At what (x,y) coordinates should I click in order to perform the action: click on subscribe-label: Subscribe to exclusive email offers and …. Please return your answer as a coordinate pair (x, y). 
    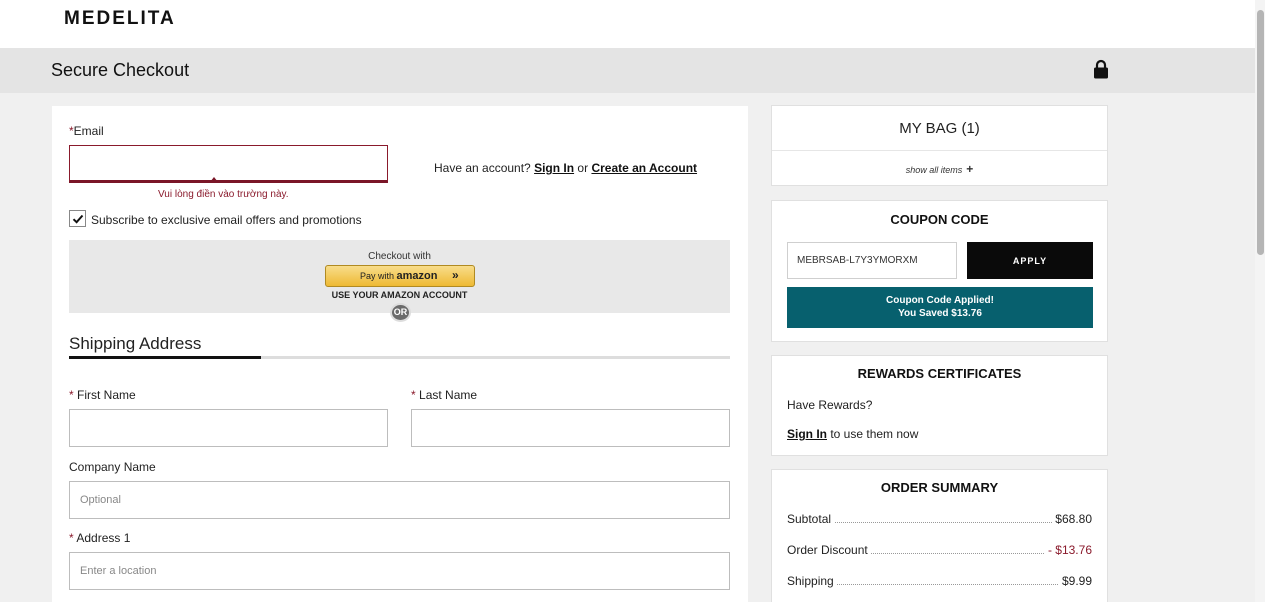
    Looking at the image, I should click on (226, 220).